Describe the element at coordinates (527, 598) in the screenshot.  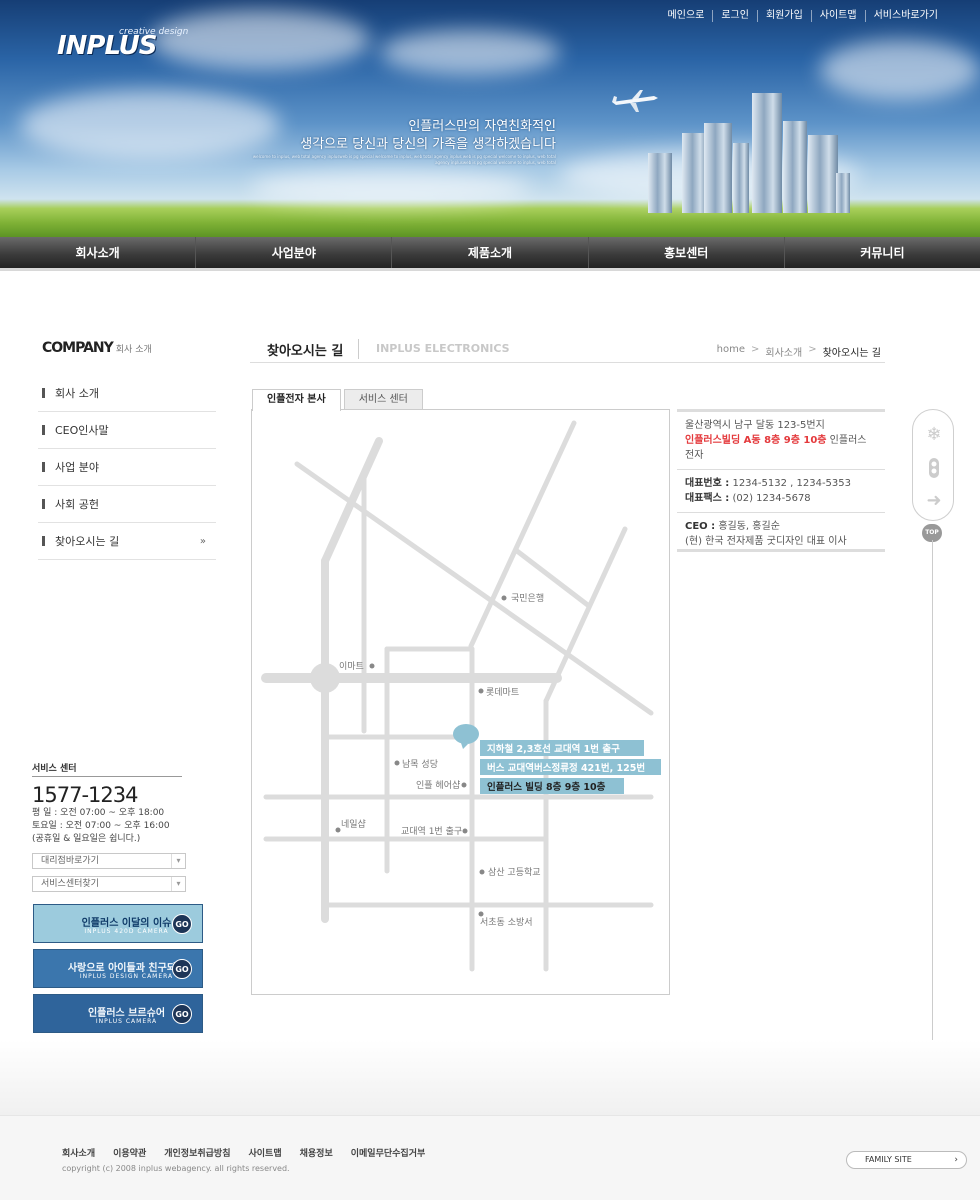
I see `map-label-kookmin: 국민은행` at that location.